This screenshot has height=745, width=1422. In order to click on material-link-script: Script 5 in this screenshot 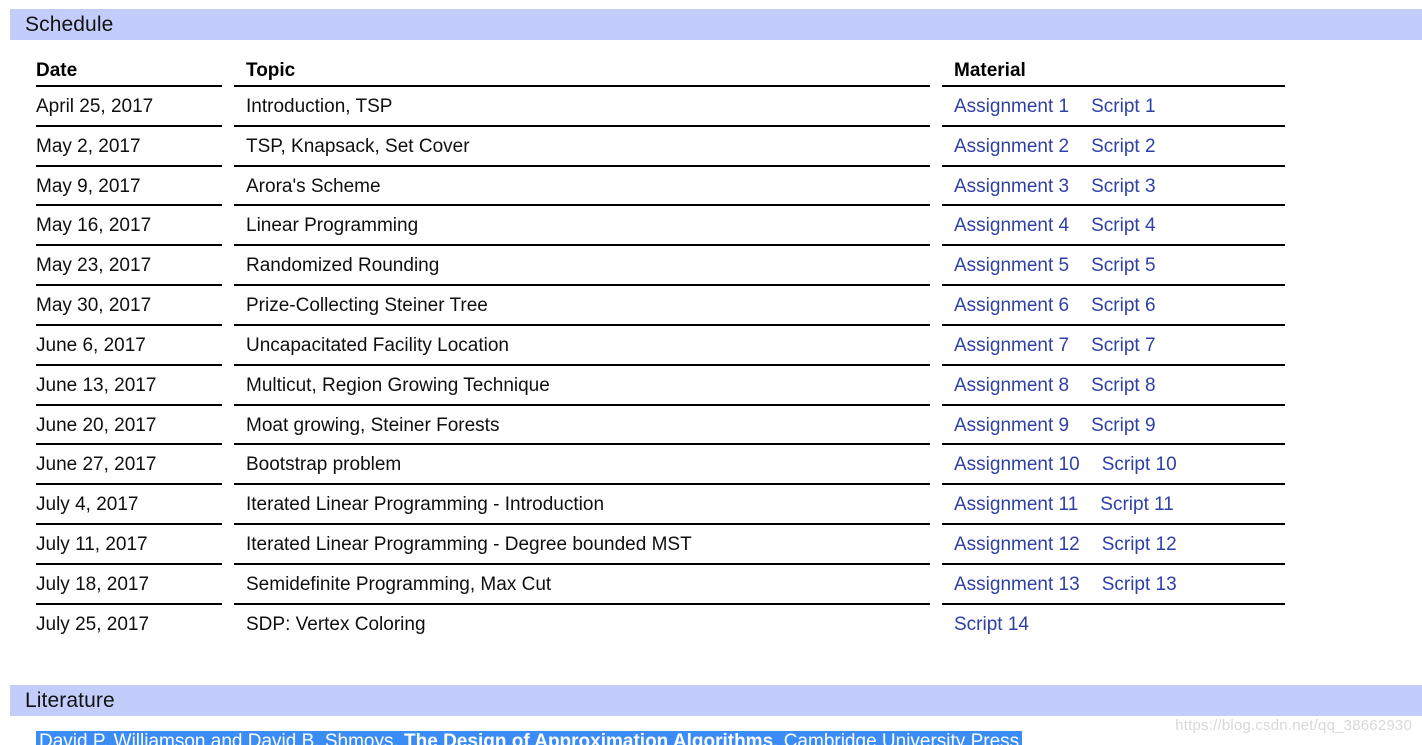, I will do `click(1123, 266)`.